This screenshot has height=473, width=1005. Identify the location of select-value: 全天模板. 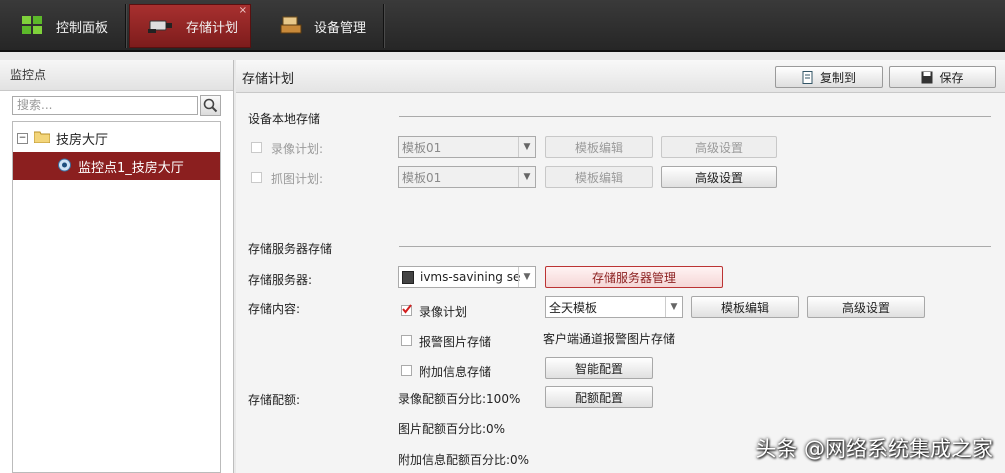
(573, 307).